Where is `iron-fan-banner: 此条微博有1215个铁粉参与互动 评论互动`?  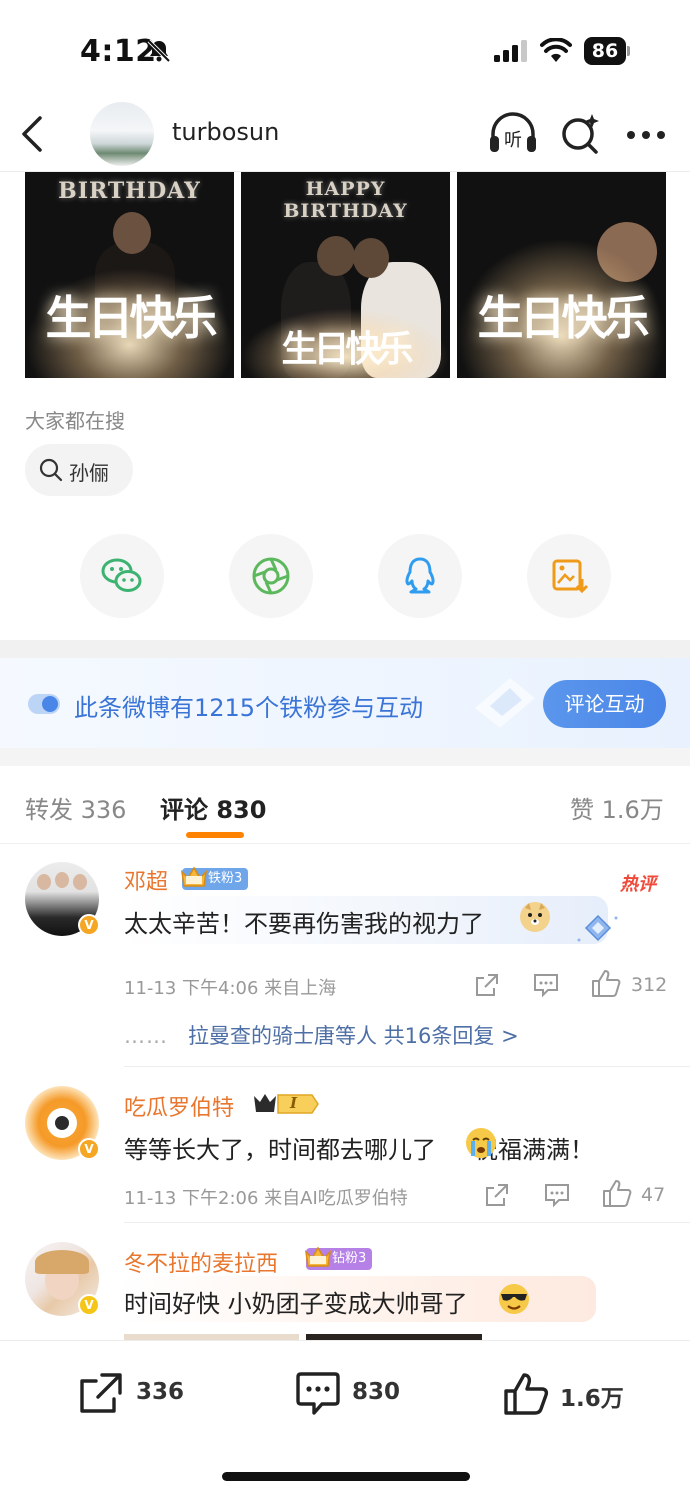
iron-fan-banner: 此条微博有1215个铁粉参与互动 评论互动 is located at coordinates (345, 703).